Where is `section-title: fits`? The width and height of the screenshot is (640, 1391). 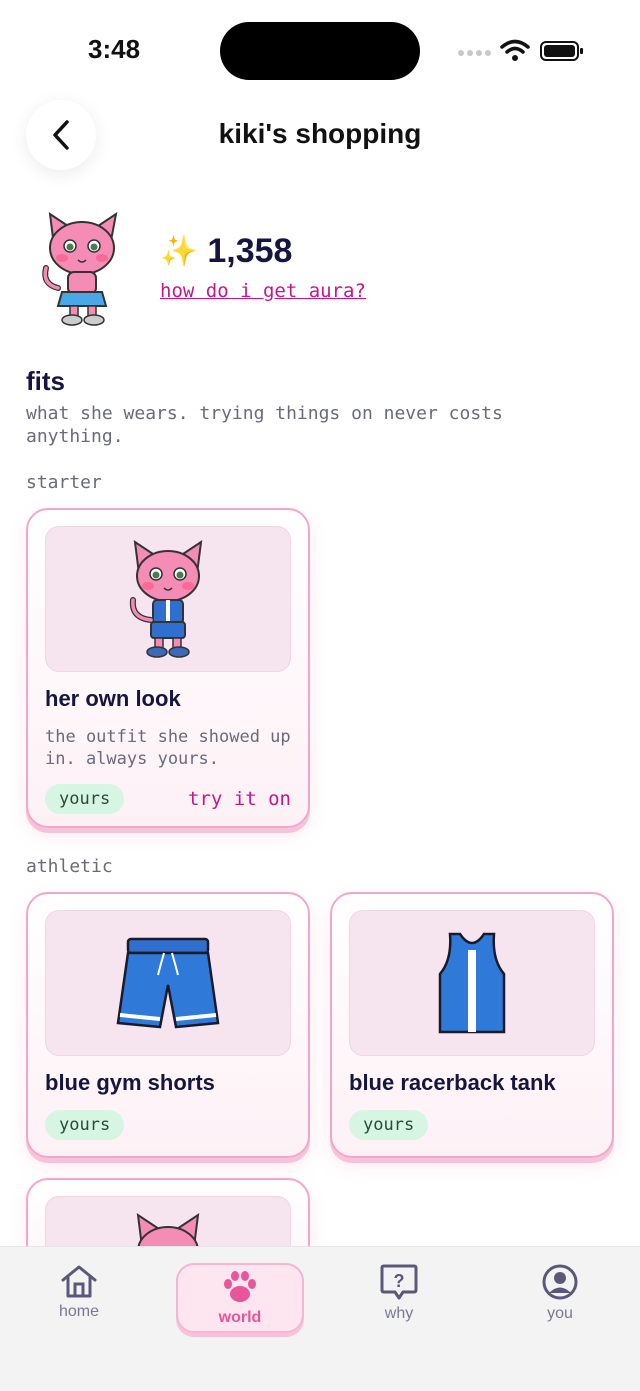
section-title: fits is located at coordinates (45, 381).